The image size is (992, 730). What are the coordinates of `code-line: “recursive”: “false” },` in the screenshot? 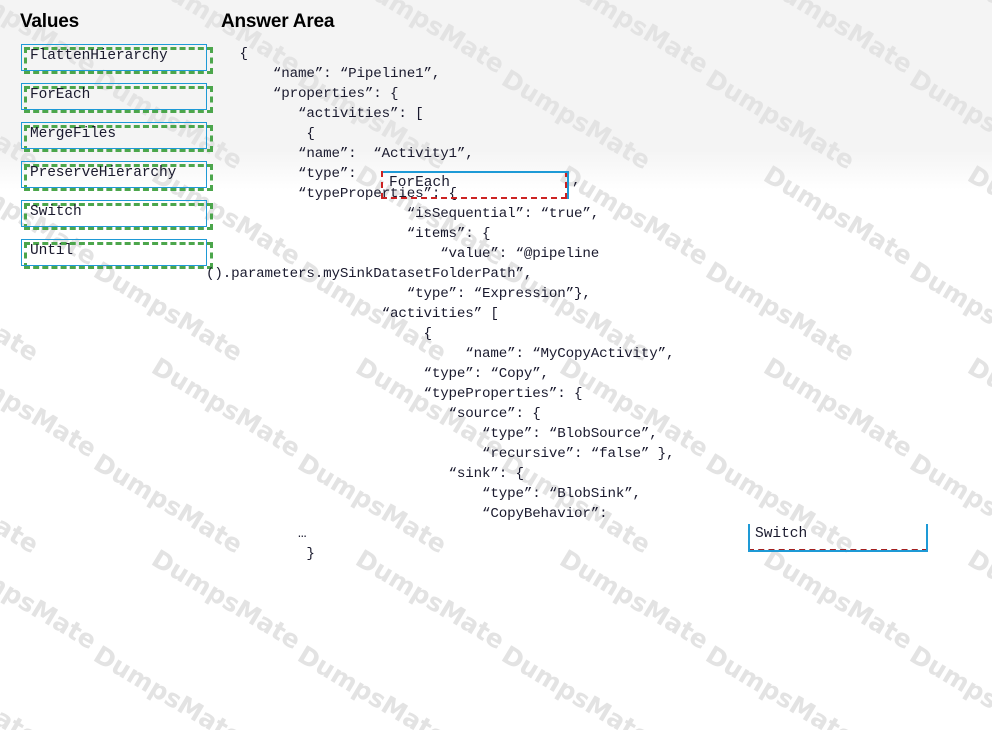 It's located at (440, 454).